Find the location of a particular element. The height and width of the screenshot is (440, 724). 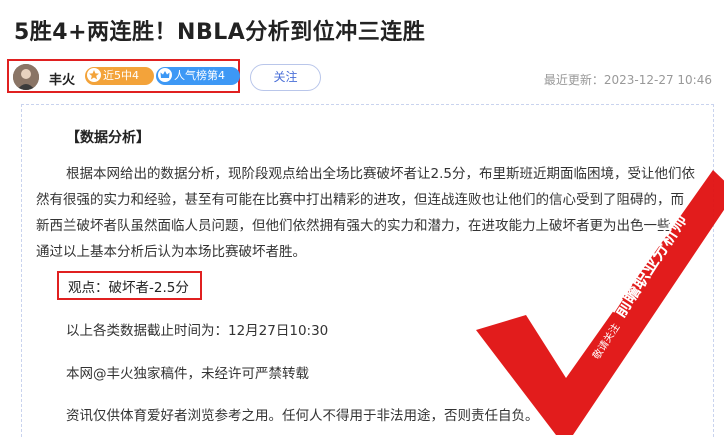

data-deadline: 以上各类数据截止时间为：12月27日10:30 is located at coordinates (197, 331).